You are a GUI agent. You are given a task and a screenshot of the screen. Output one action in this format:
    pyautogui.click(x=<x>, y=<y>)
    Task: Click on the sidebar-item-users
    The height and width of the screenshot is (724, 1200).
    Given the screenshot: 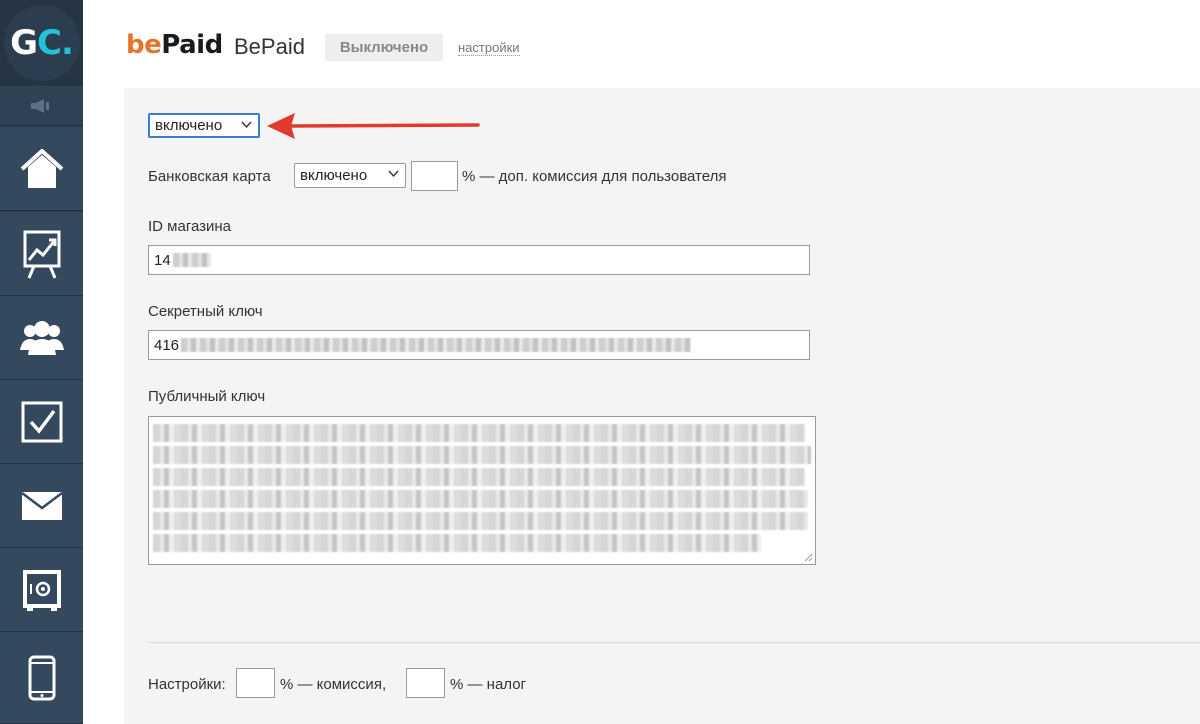 What is the action you would take?
    pyautogui.click(x=41, y=338)
    